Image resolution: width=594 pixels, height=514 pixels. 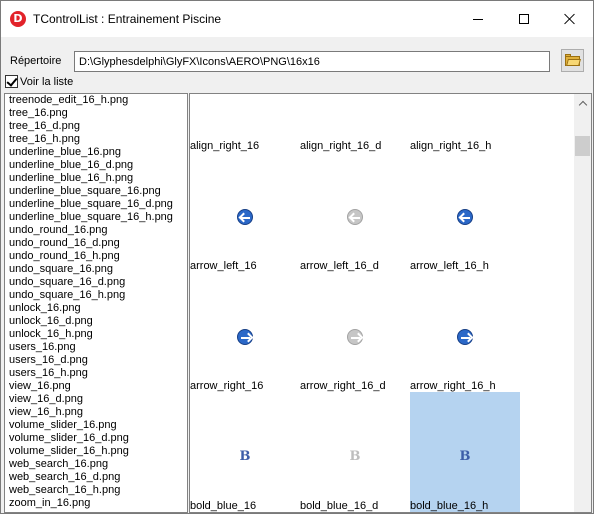 I want to click on icon-cell: Bbold_blue_16, so click(x=245, y=452).